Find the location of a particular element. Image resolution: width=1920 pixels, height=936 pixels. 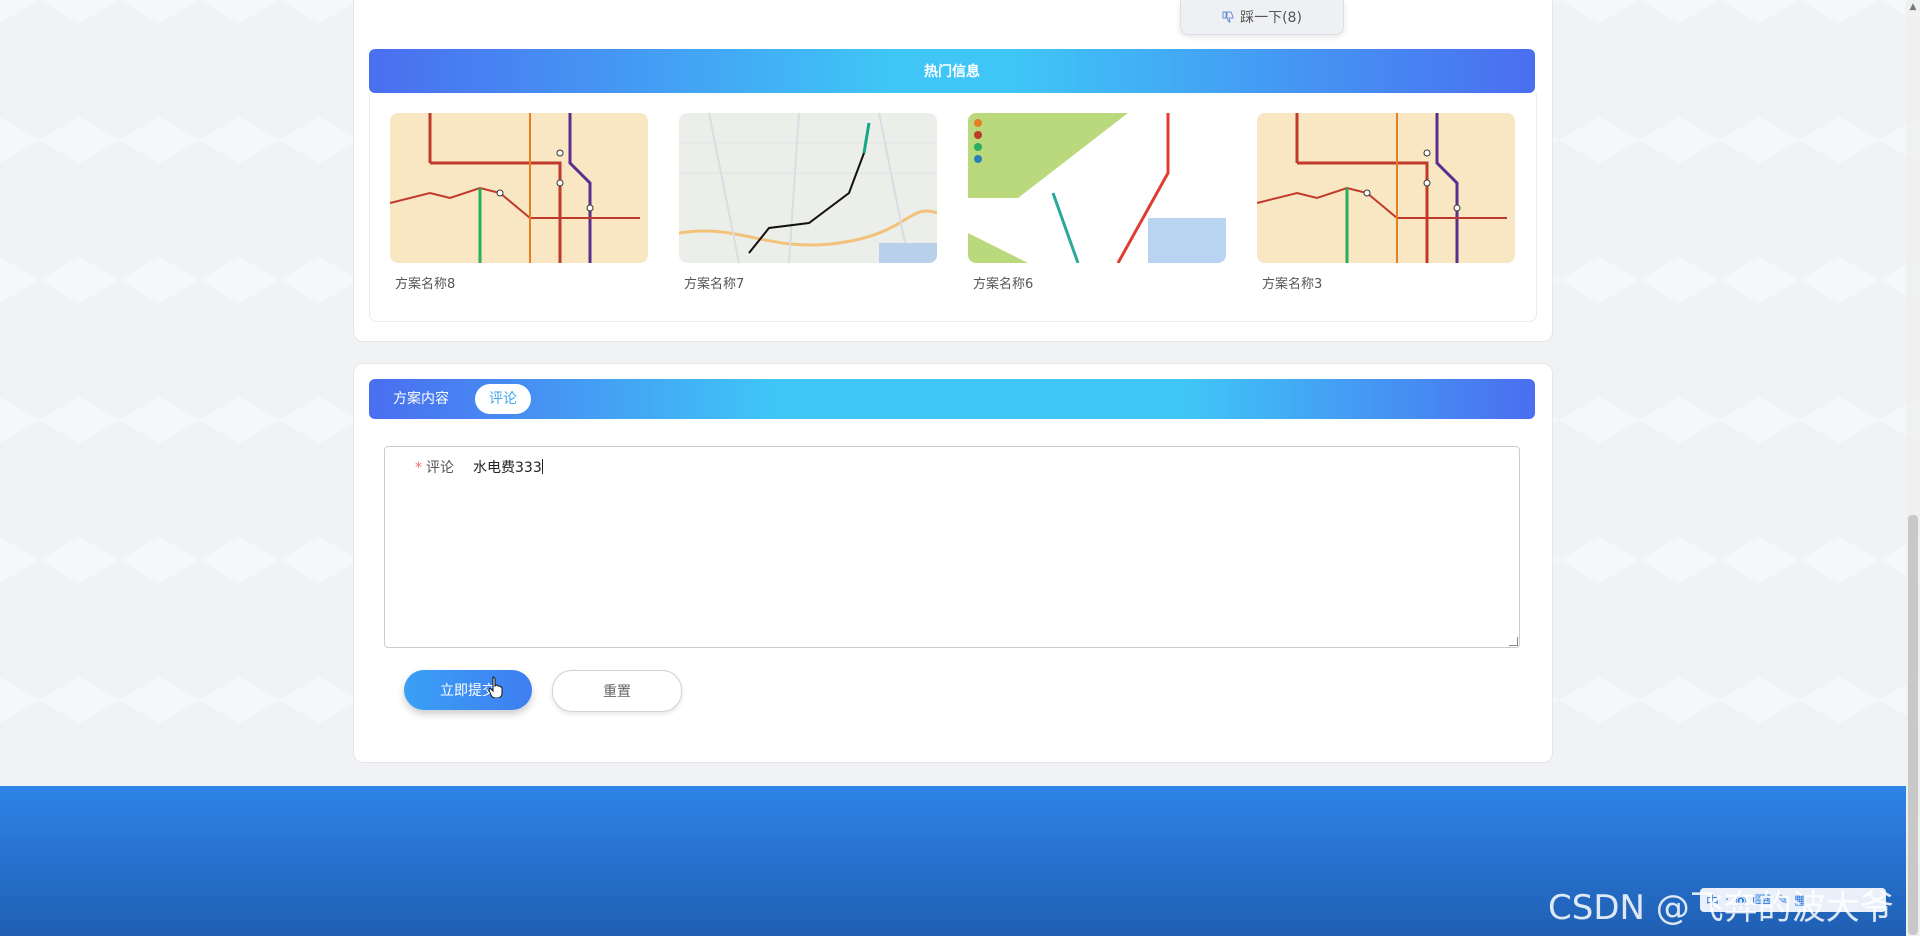

detail-tab-bar: 方案内容 评论 is located at coordinates (952, 399).